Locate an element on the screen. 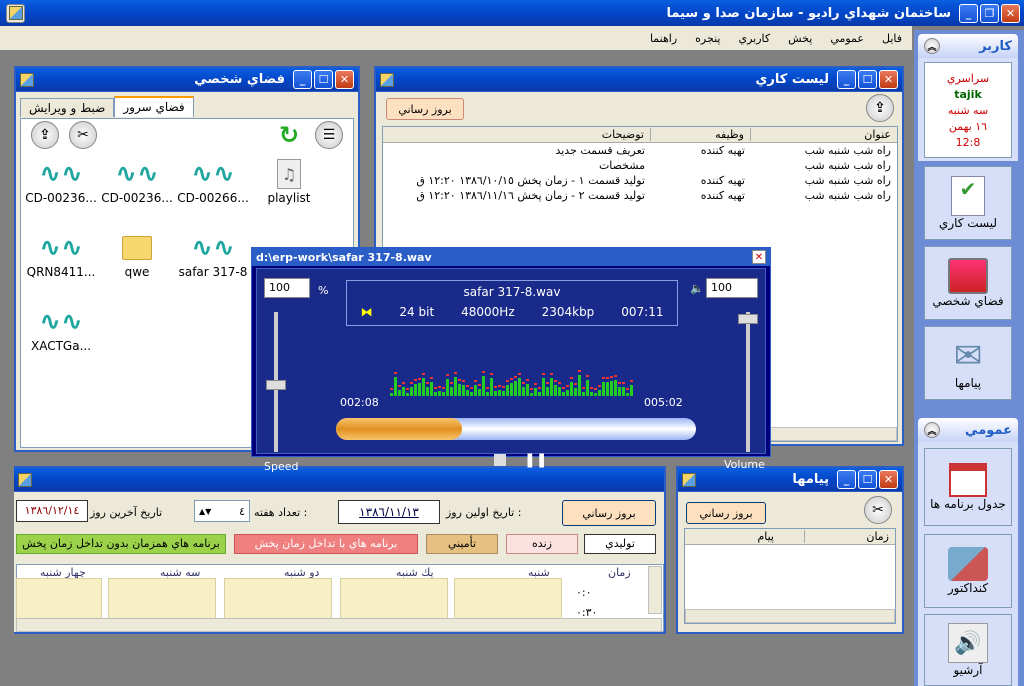  close-icon: ✕ is located at coordinates (759, 257).